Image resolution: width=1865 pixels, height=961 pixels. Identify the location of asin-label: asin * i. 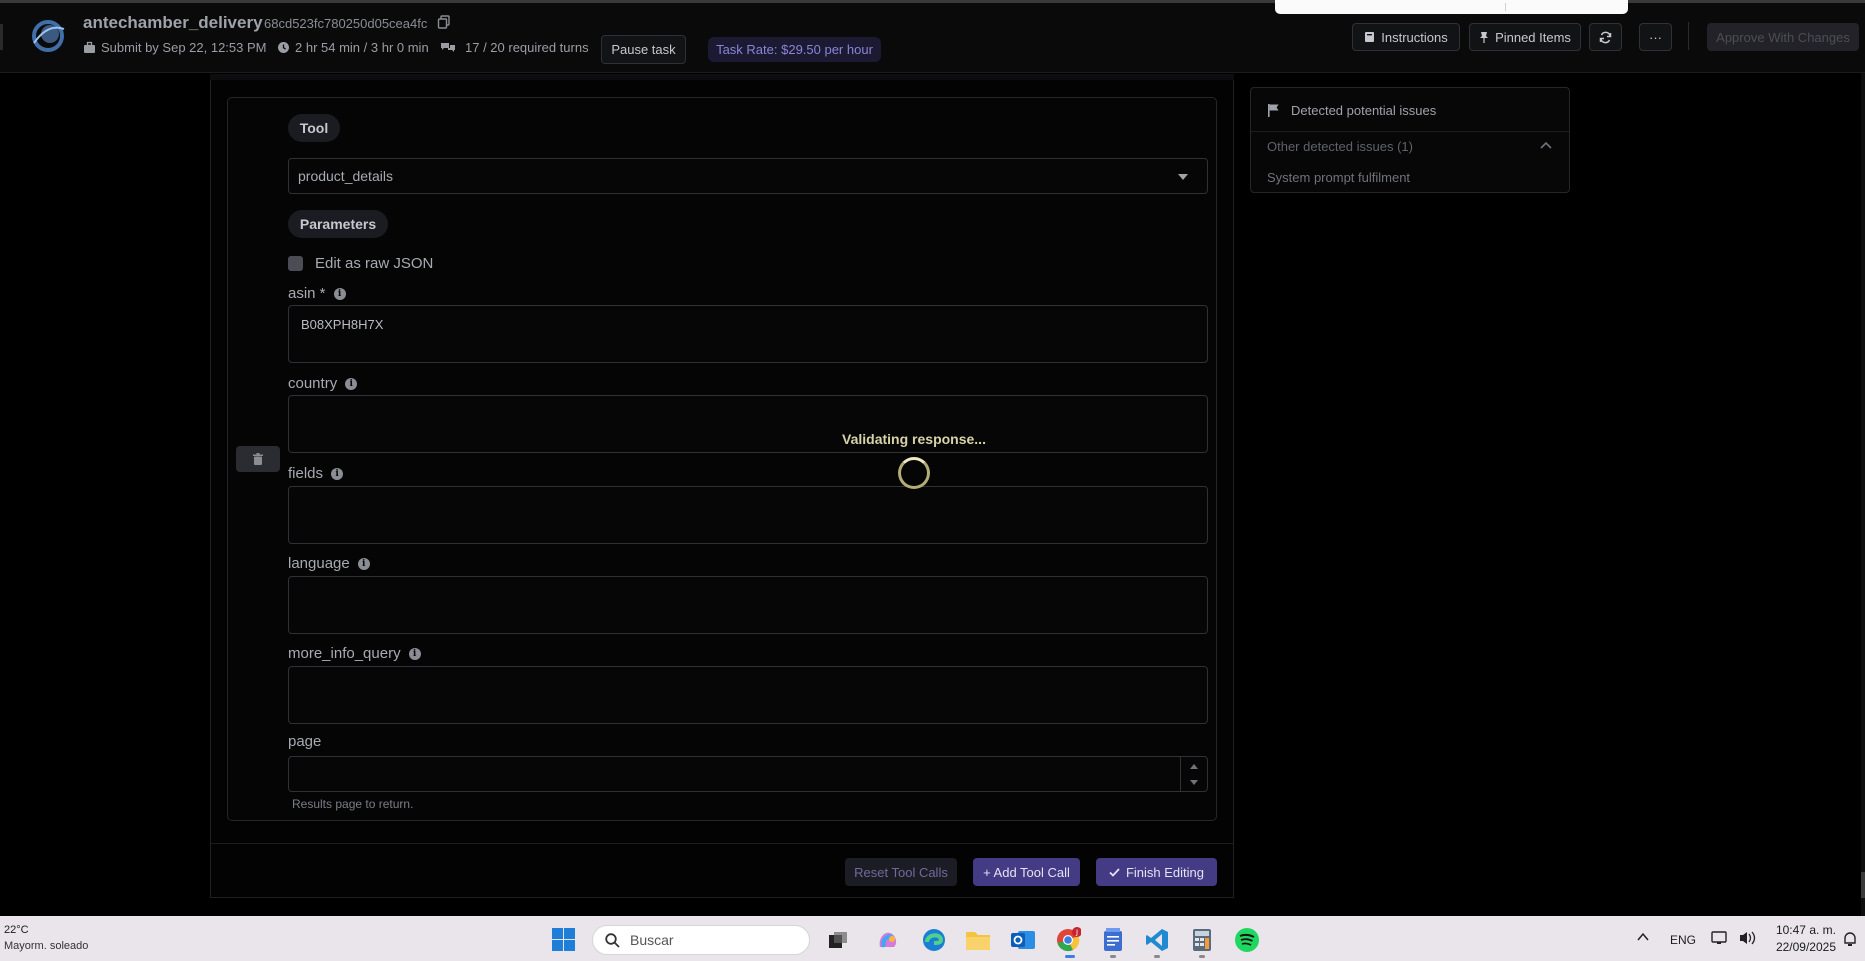
(317, 293).